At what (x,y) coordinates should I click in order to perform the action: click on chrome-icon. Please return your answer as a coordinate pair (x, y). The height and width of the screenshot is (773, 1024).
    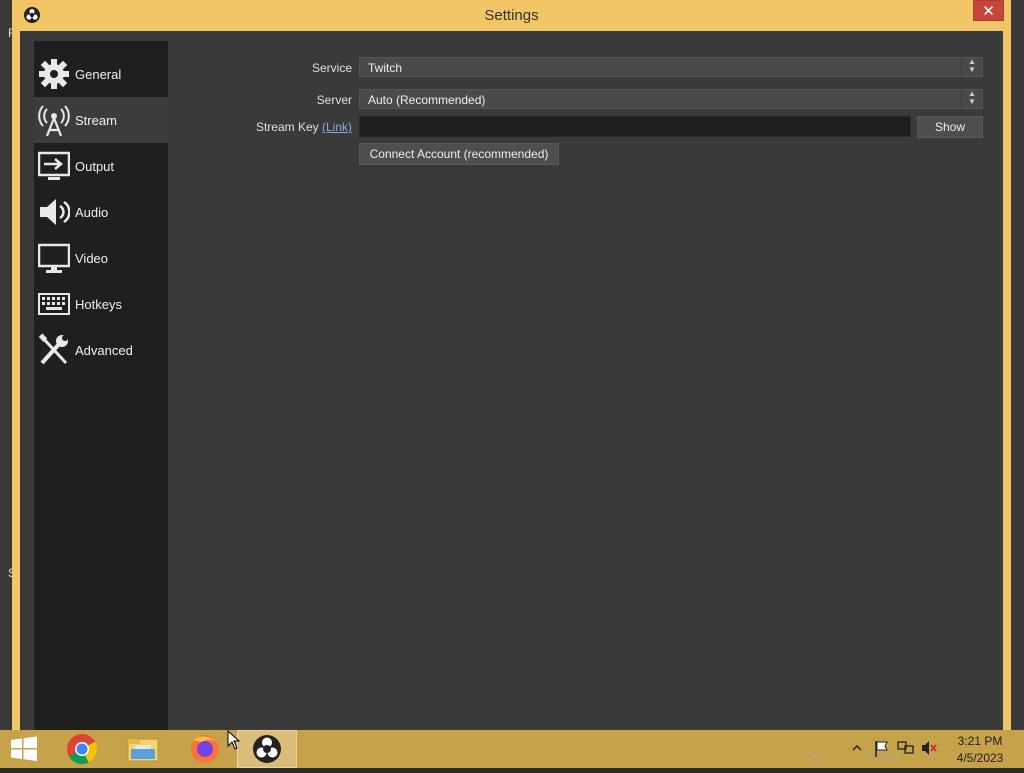
    Looking at the image, I should click on (82, 749).